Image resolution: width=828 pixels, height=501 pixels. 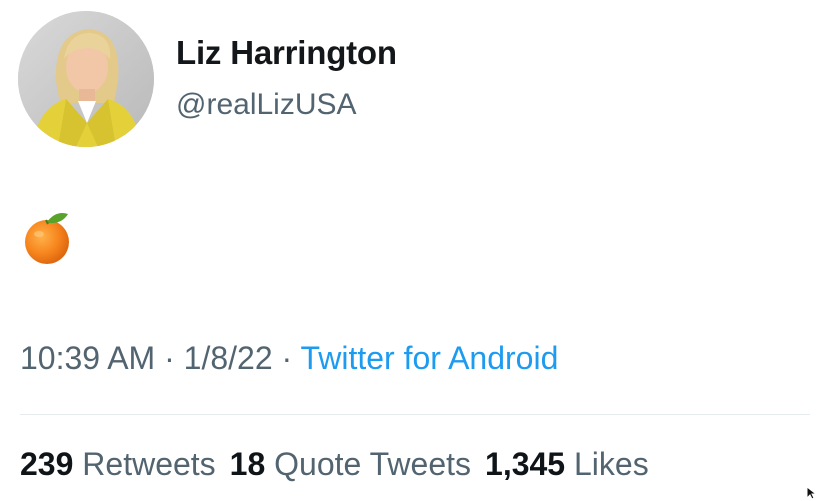 What do you see at coordinates (247, 464) in the screenshot?
I see `quote-tweets-count: 18` at bounding box center [247, 464].